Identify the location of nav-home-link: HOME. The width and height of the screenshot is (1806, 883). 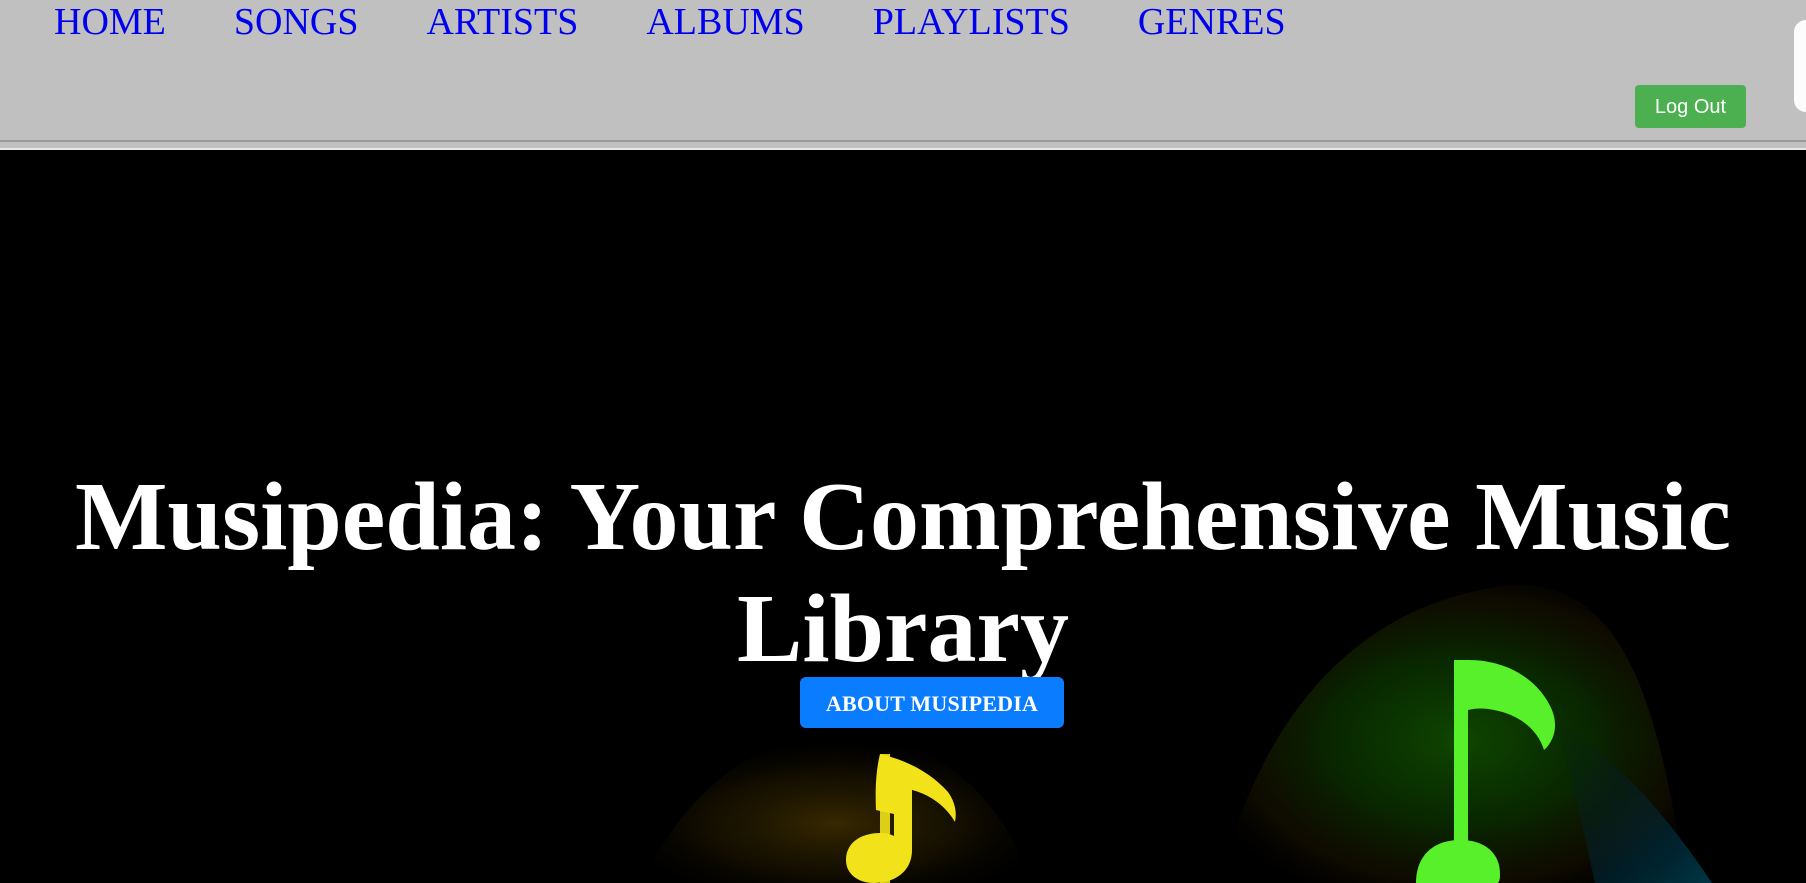
(110, 22).